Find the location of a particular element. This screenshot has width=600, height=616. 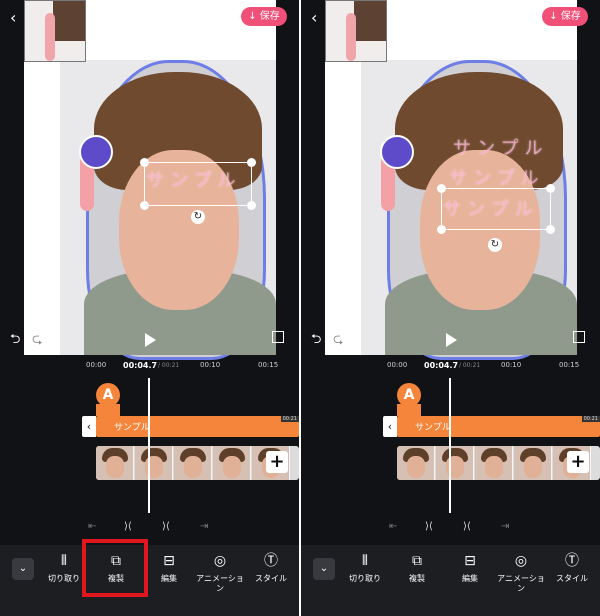

tool-cut: ⫴ 切り取り is located at coordinates (365, 568).